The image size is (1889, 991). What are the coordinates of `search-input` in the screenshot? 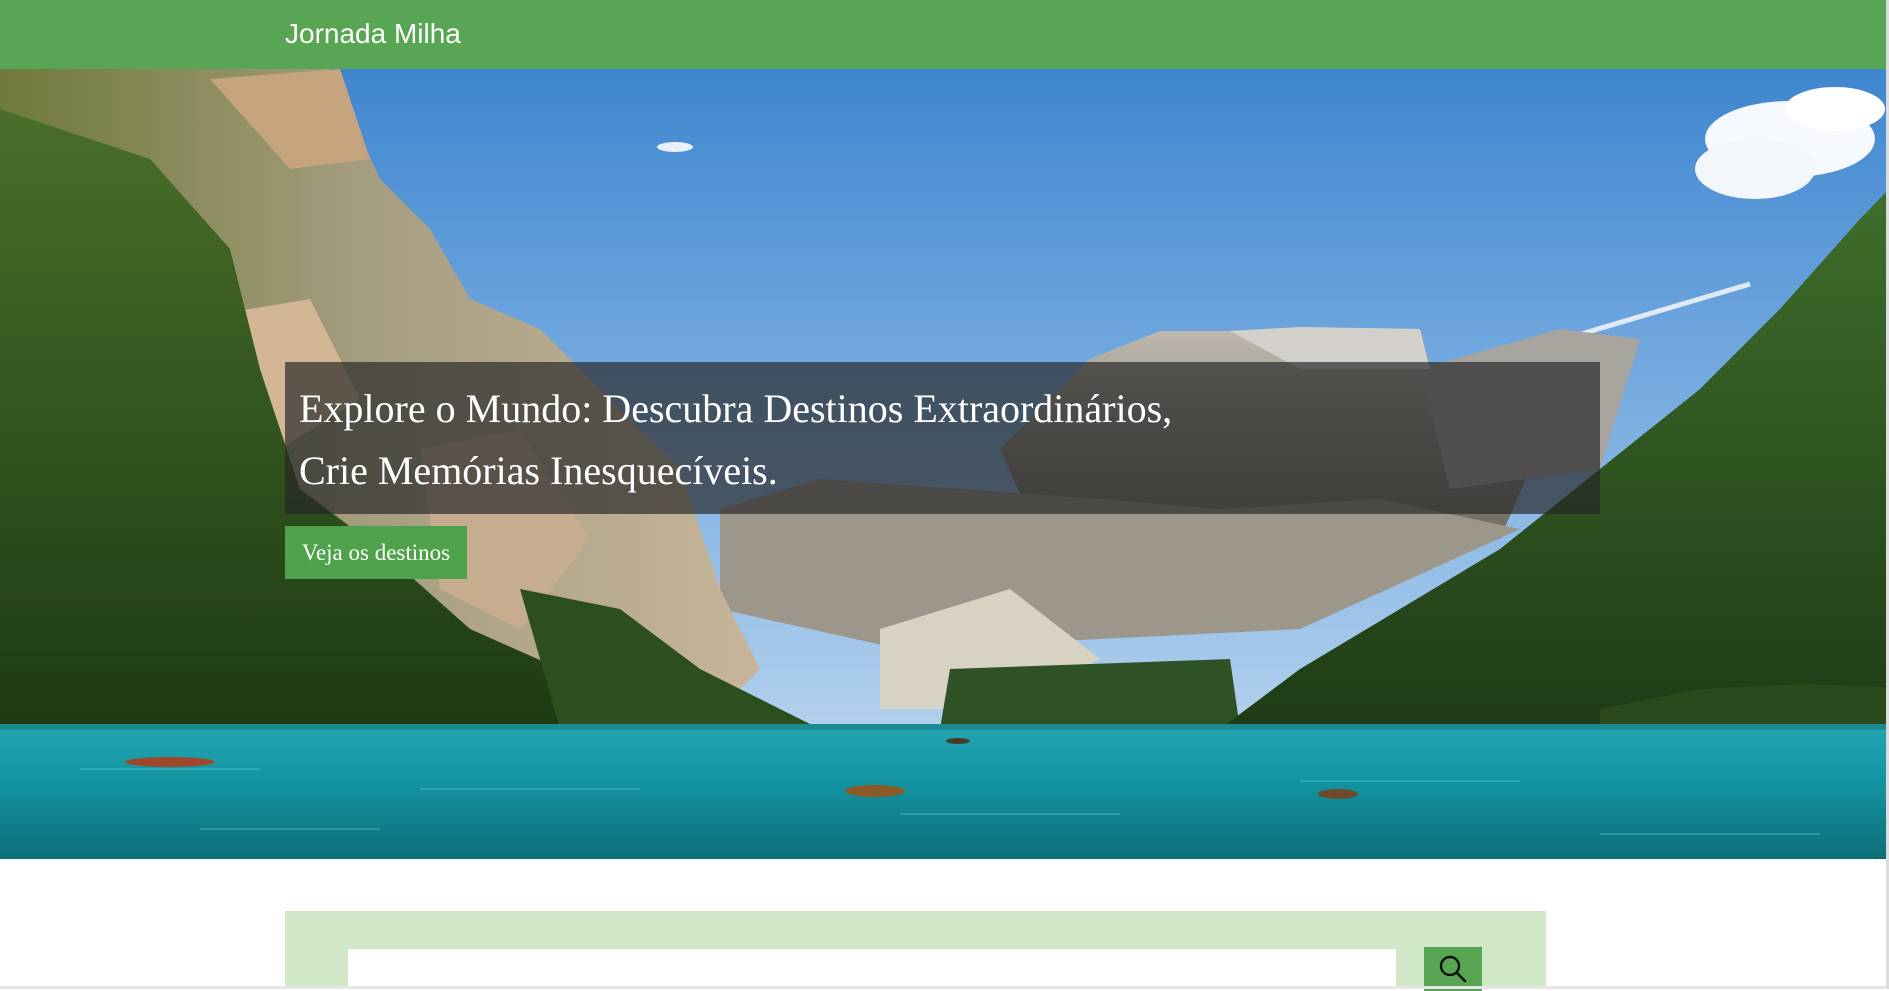 It's located at (872, 969).